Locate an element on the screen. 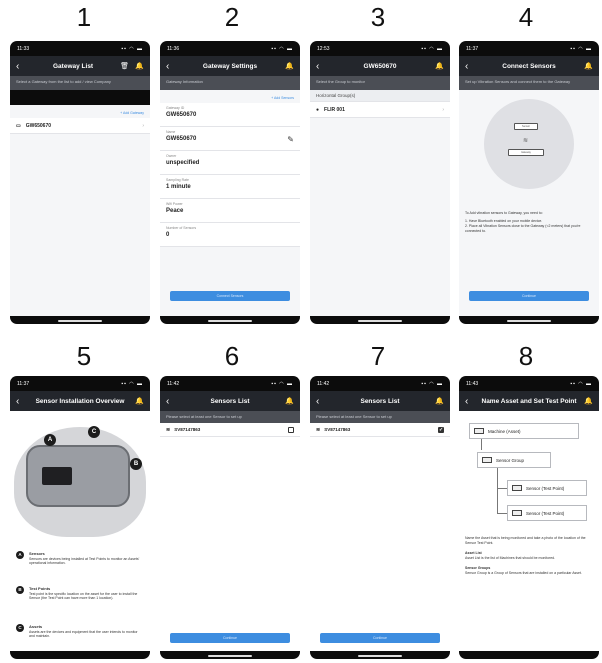  sensor-row: ≋ SV87147863 ✓ is located at coordinates (380, 430).